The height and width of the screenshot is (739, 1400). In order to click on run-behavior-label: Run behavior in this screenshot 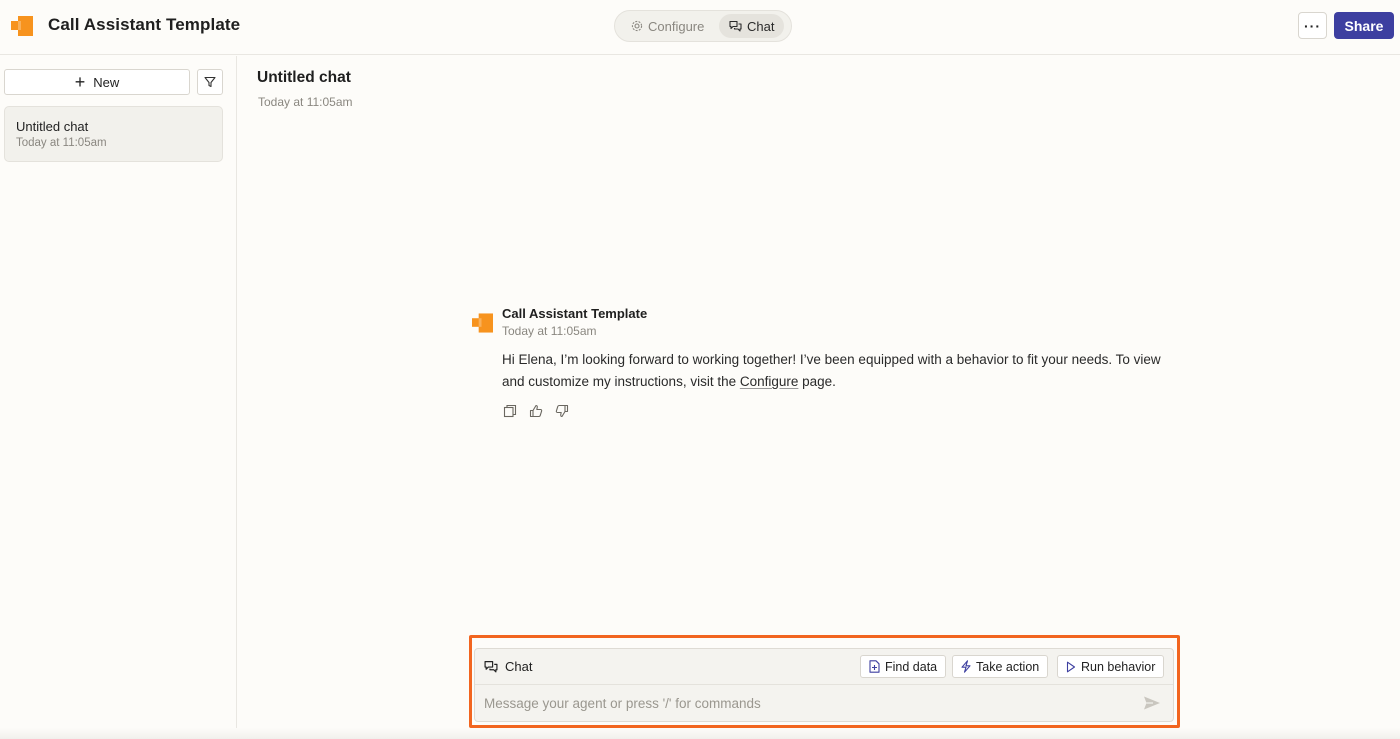, I will do `click(1118, 666)`.